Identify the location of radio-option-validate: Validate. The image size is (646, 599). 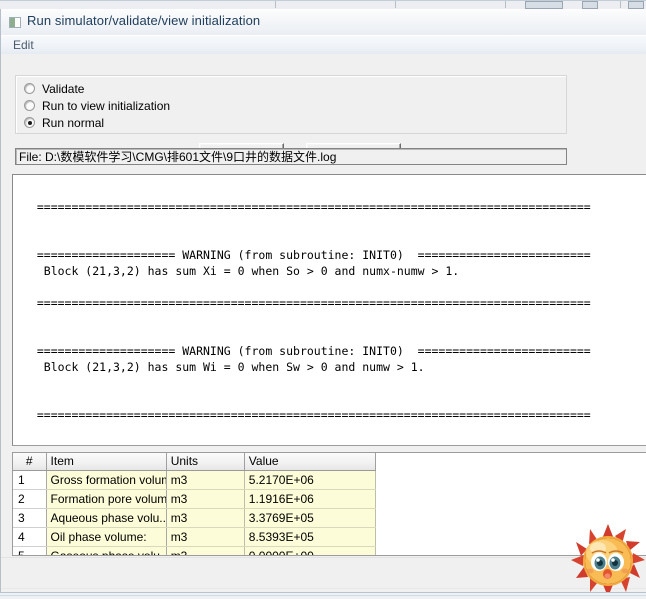
(54, 88).